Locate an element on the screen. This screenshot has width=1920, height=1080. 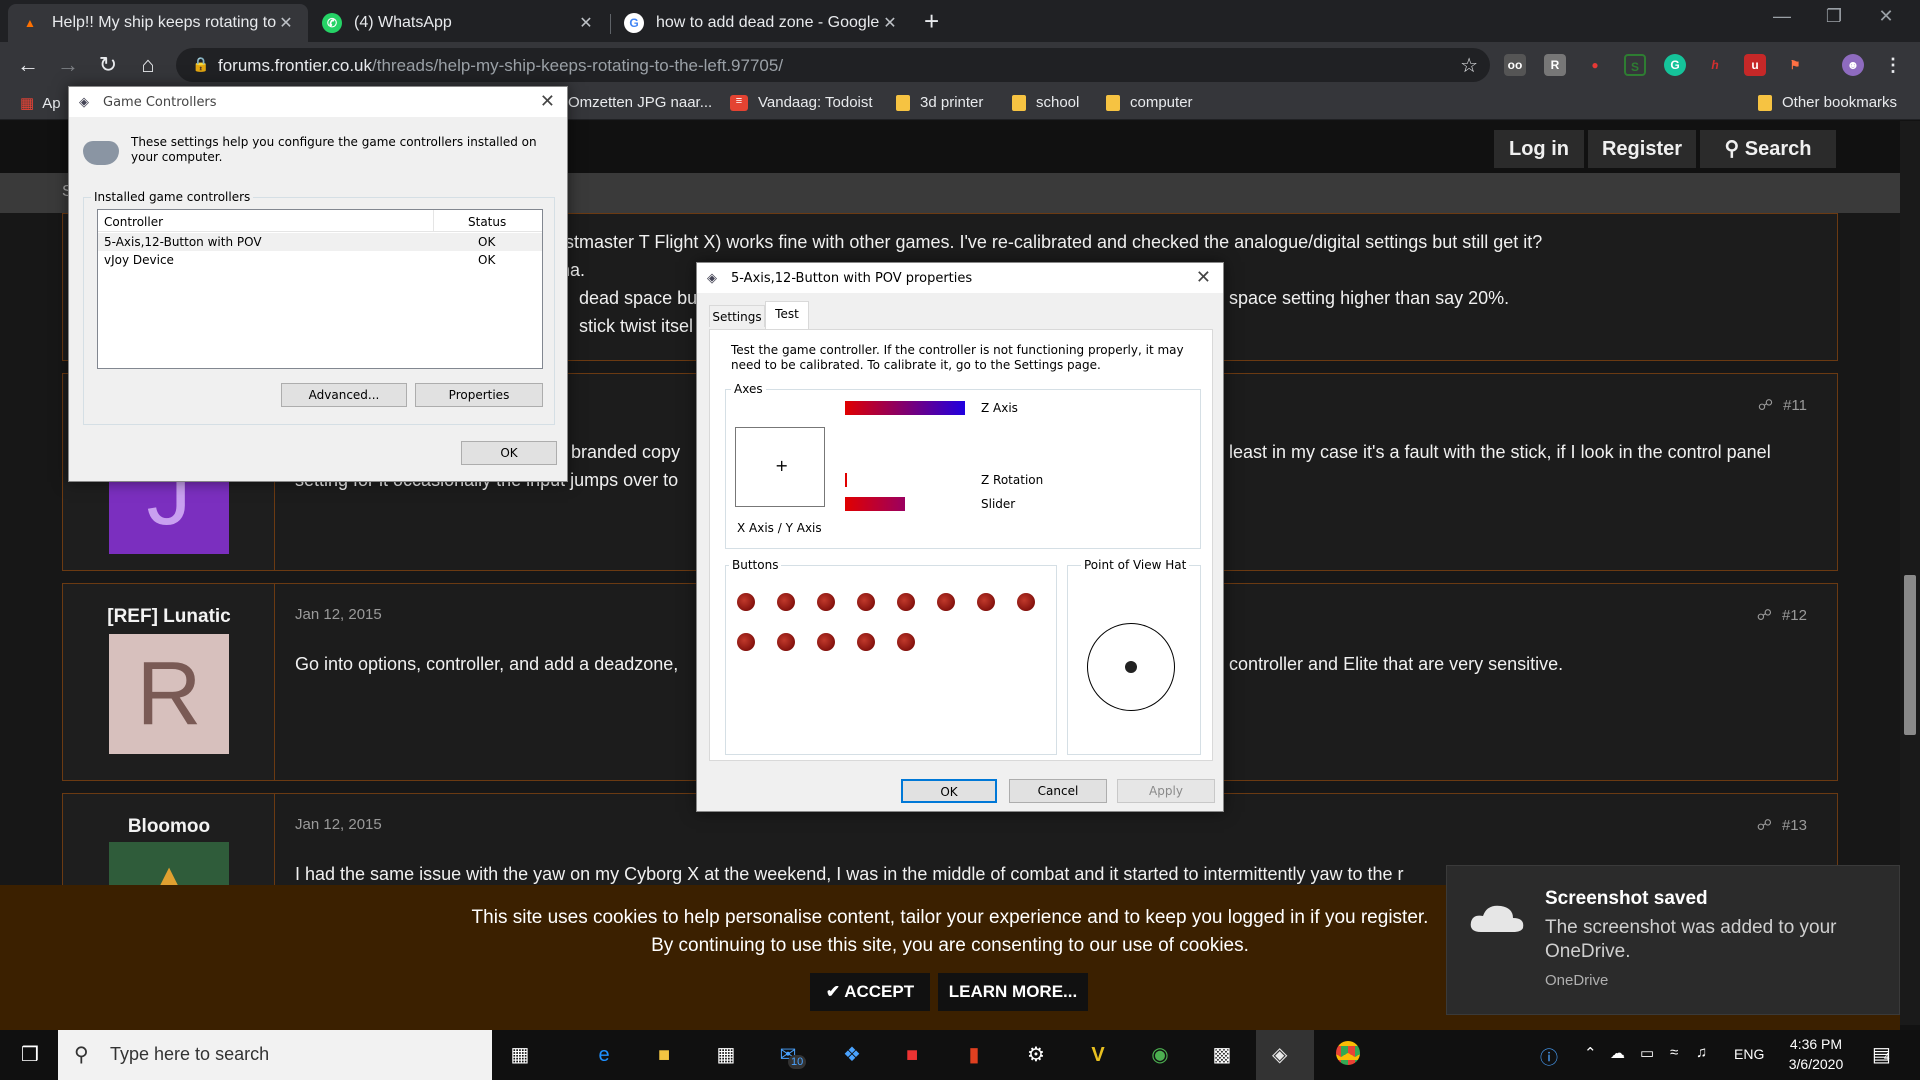
post-number: ☍ #13 is located at coordinates (1782, 825).